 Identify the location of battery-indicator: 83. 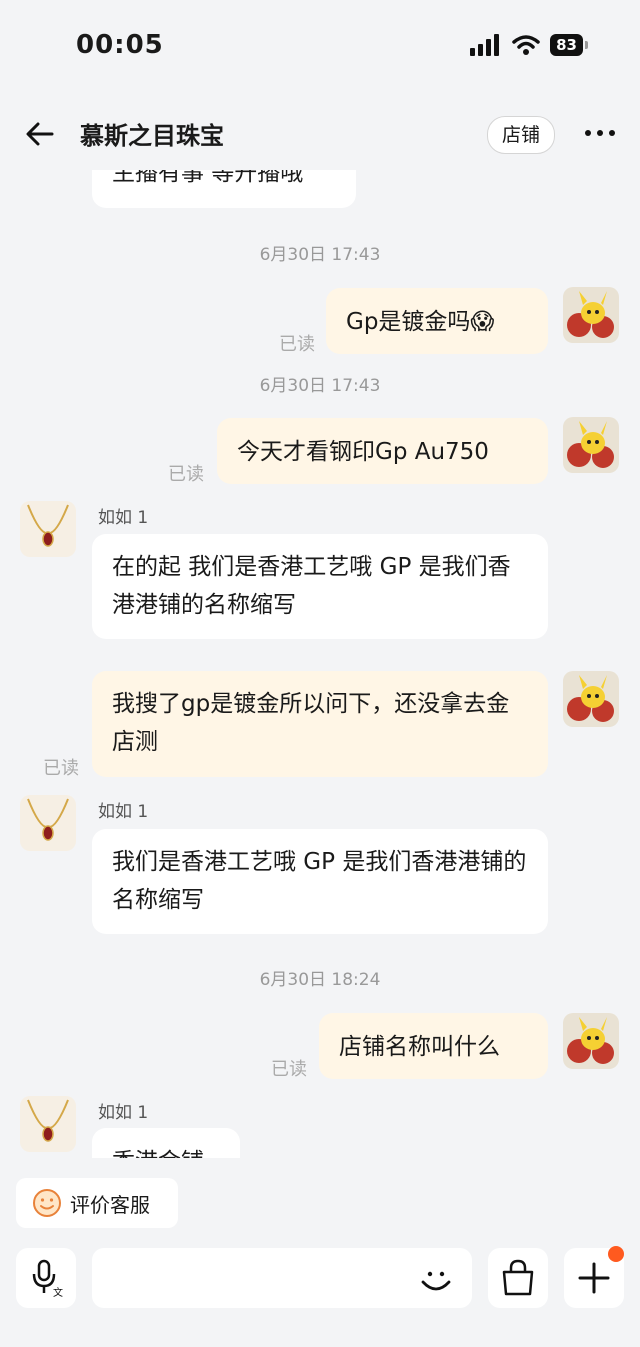
(569, 45).